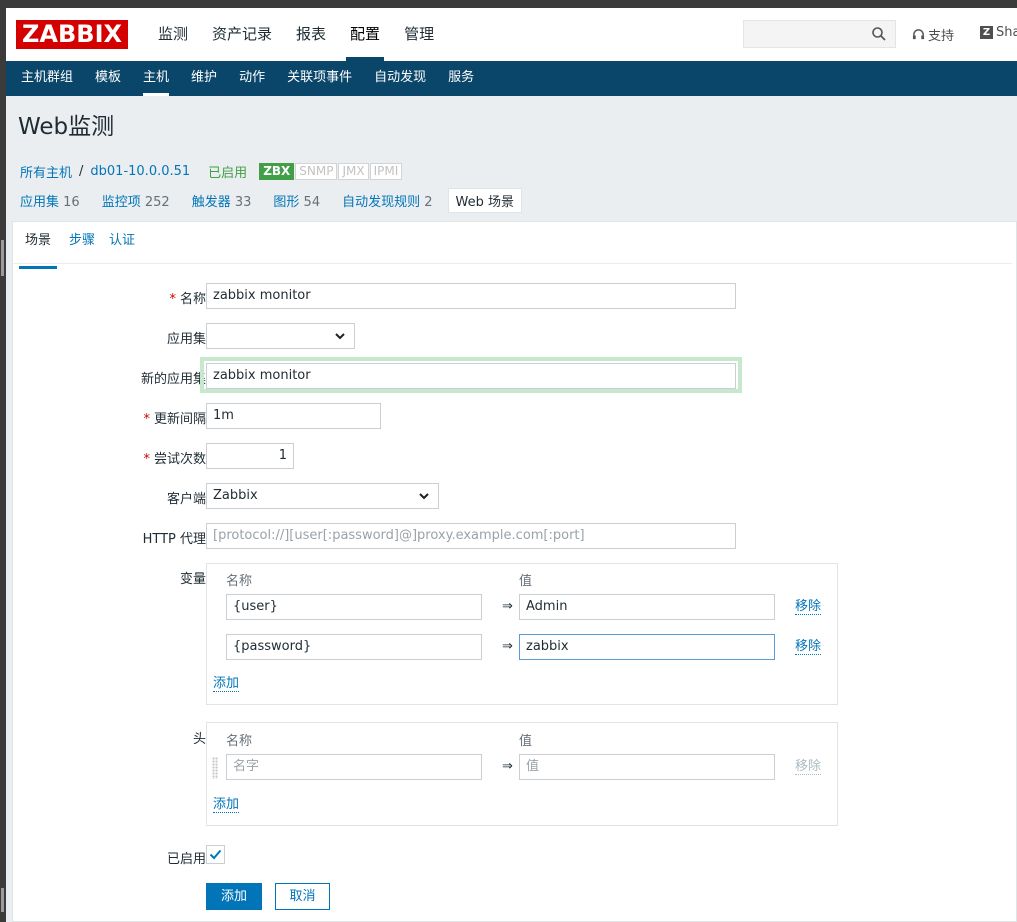 This screenshot has width=1017, height=922. I want to click on headers-table: 名称 值 名字 ⇒ 值 移除 添加, so click(522, 774).